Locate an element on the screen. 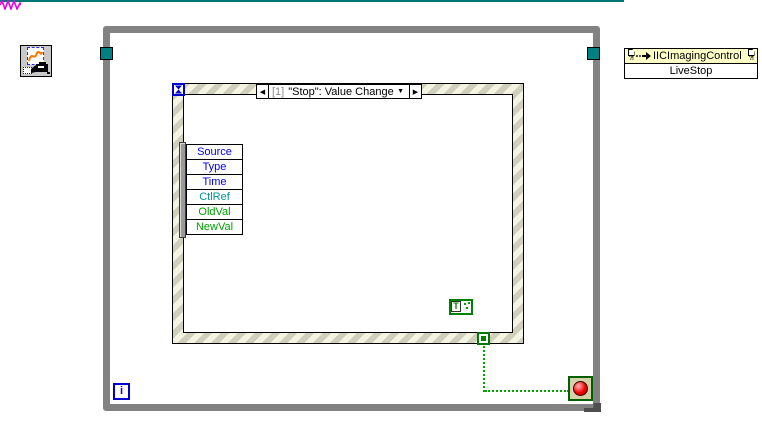 The height and width of the screenshot is (426, 762). event-case-selector: ◀ [1] "Stop": Value Change ▼ ▶ is located at coordinates (339, 91).